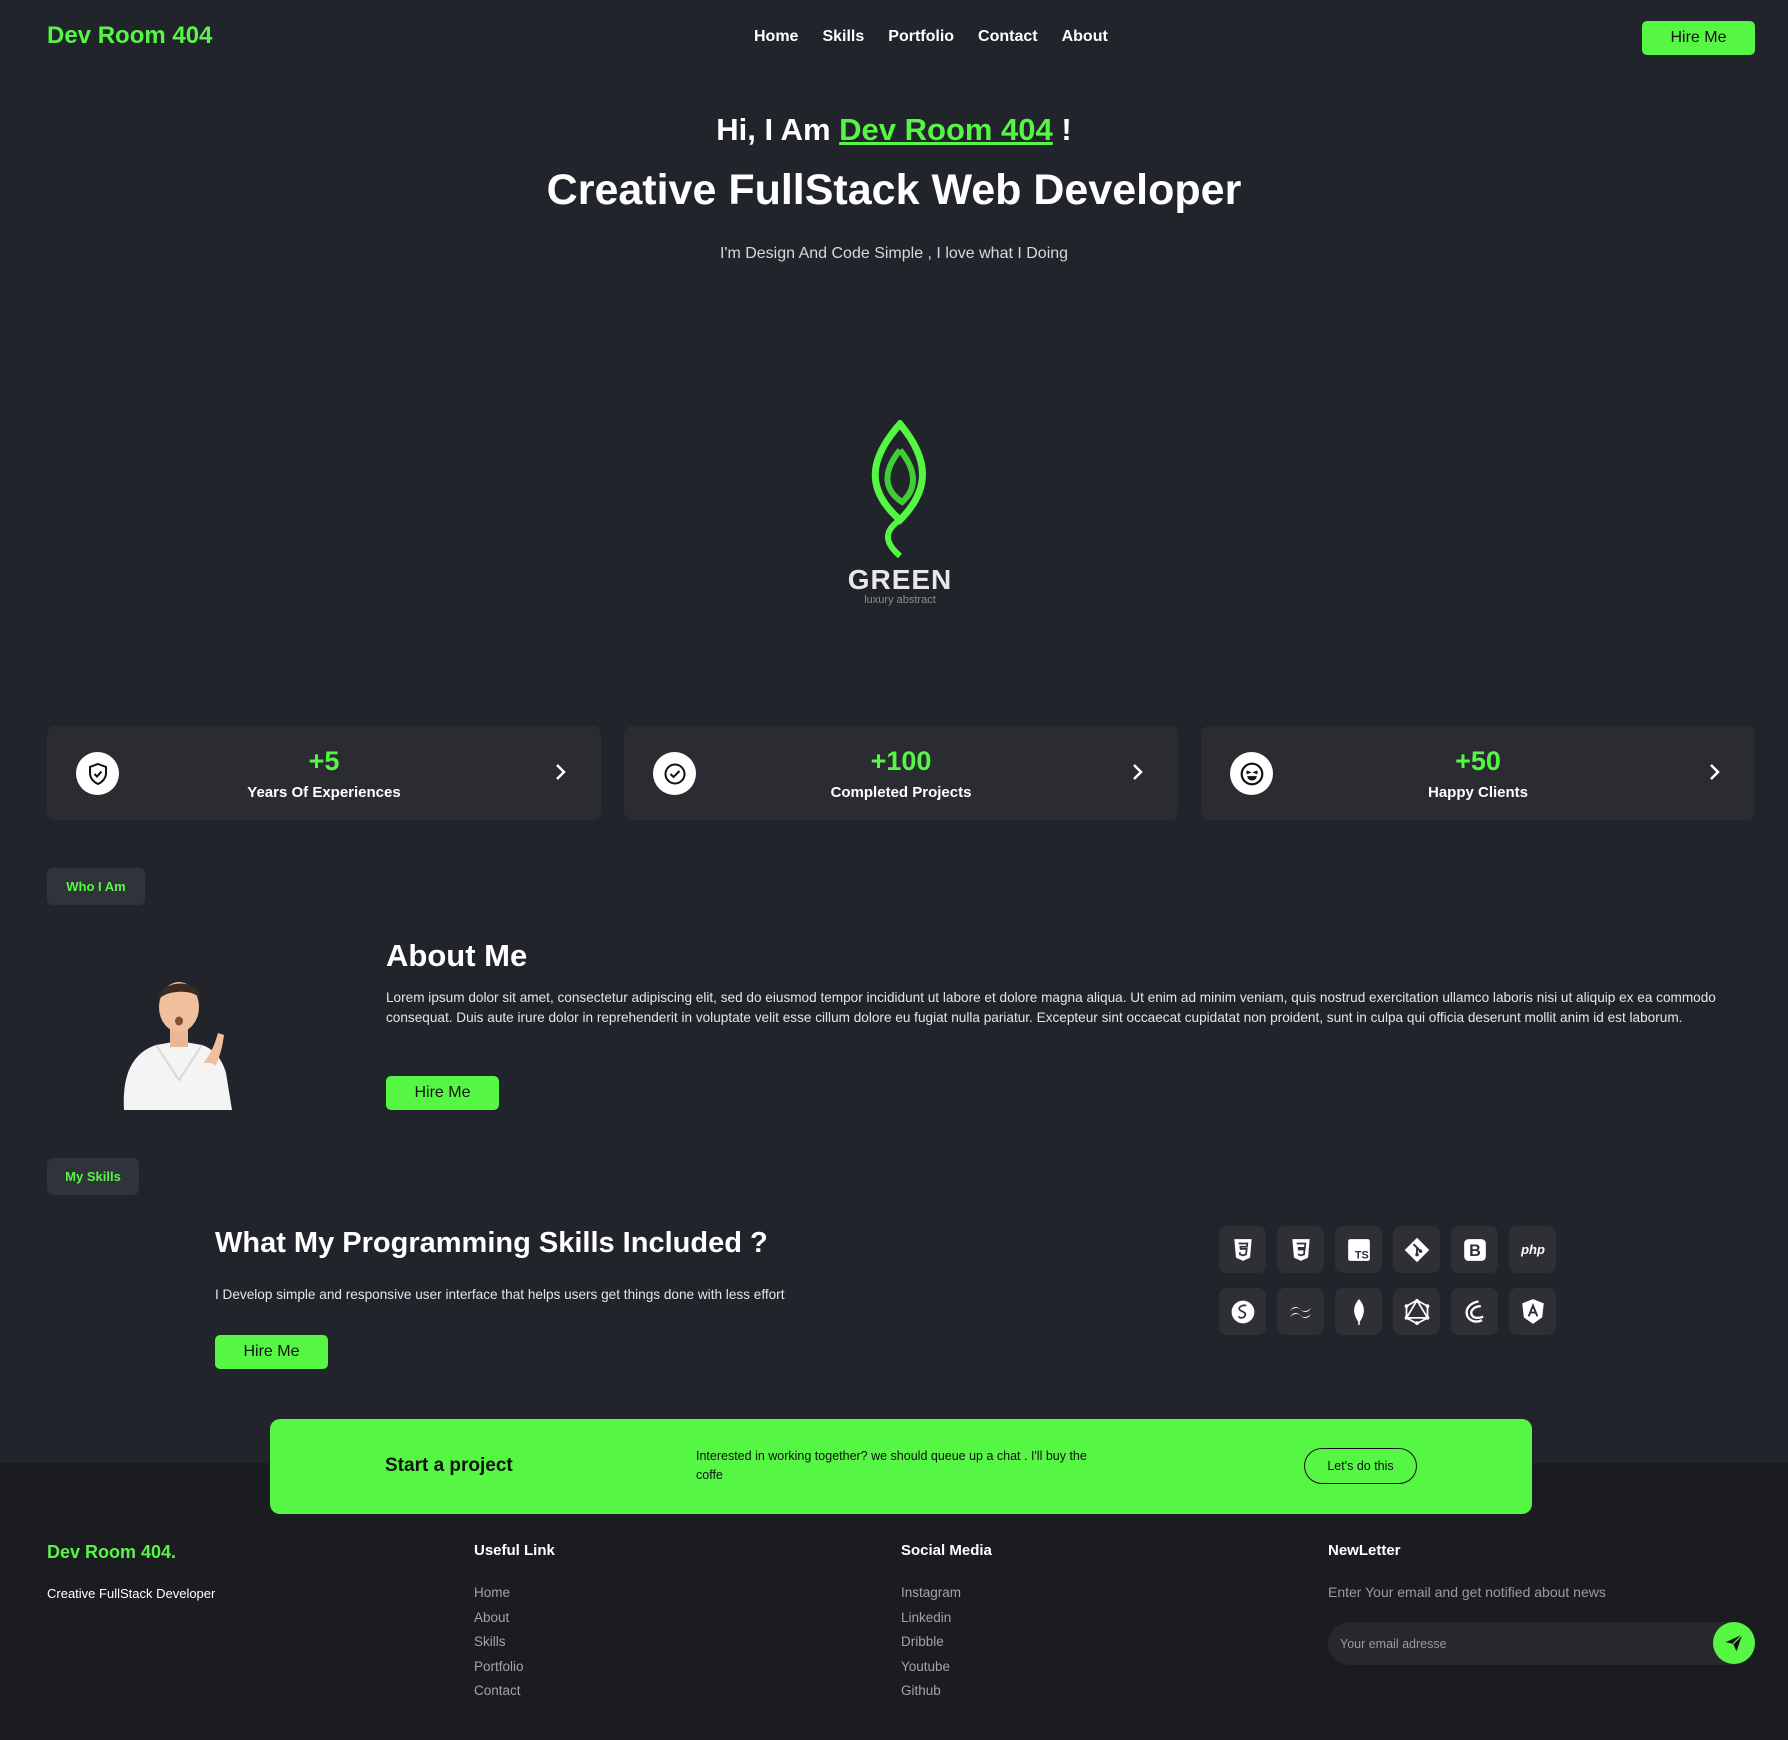  What do you see at coordinates (1300, 1249) in the screenshot?
I see `css3-icon` at bounding box center [1300, 1249].